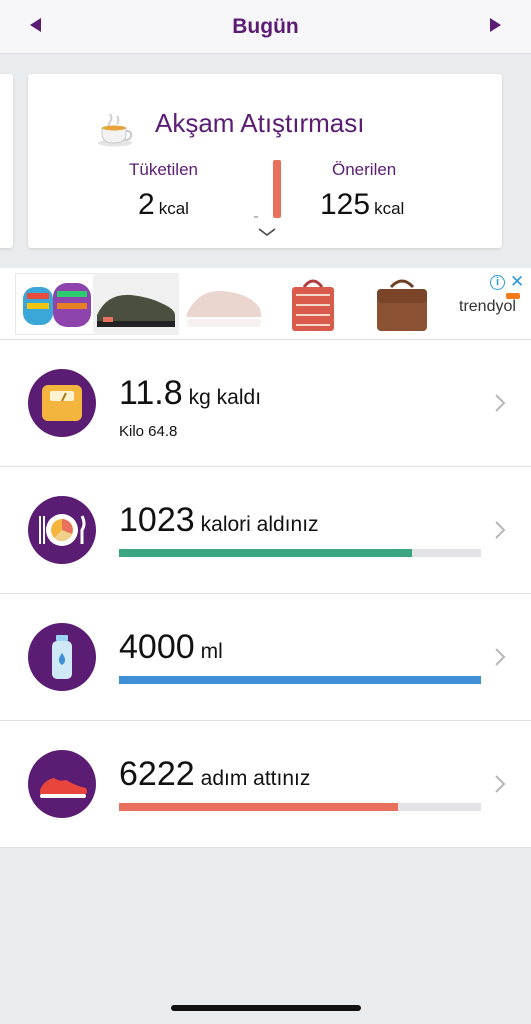  I want to click on recommended-unit: kcal, so click(389, 208).